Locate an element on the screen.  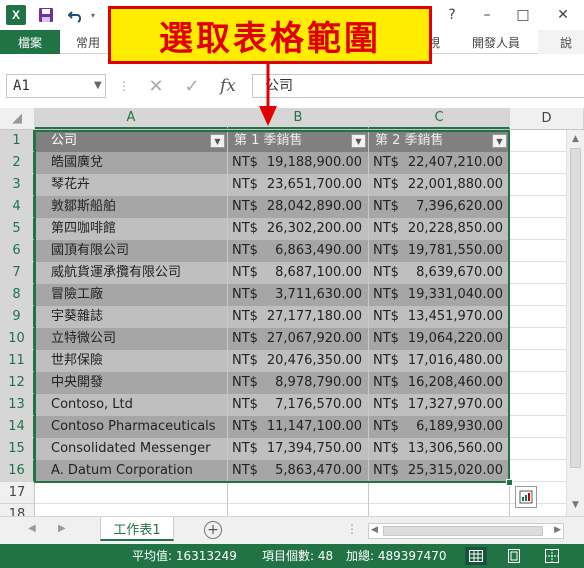
undo-dropdown-icon: ▾ is located at coordinates (93, 15).